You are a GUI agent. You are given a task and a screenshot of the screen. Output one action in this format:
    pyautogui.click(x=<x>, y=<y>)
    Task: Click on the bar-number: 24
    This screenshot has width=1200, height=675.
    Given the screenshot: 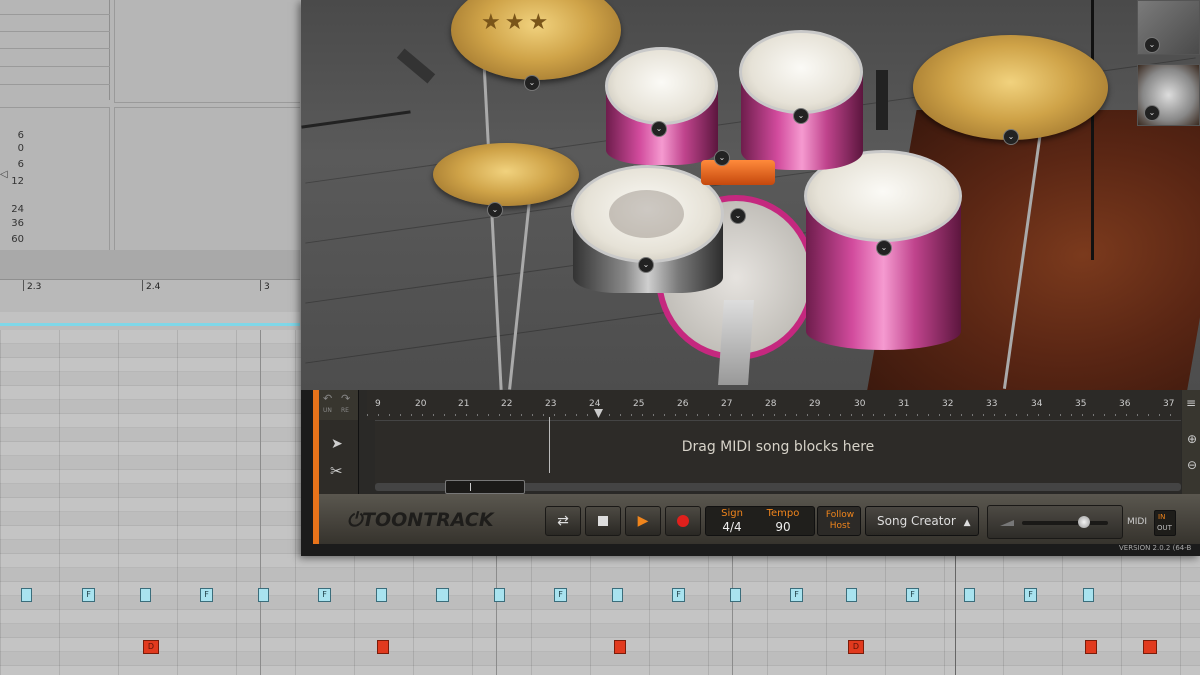 What is the action you would take?
    pyautogui.click(x=595, y=404)
    